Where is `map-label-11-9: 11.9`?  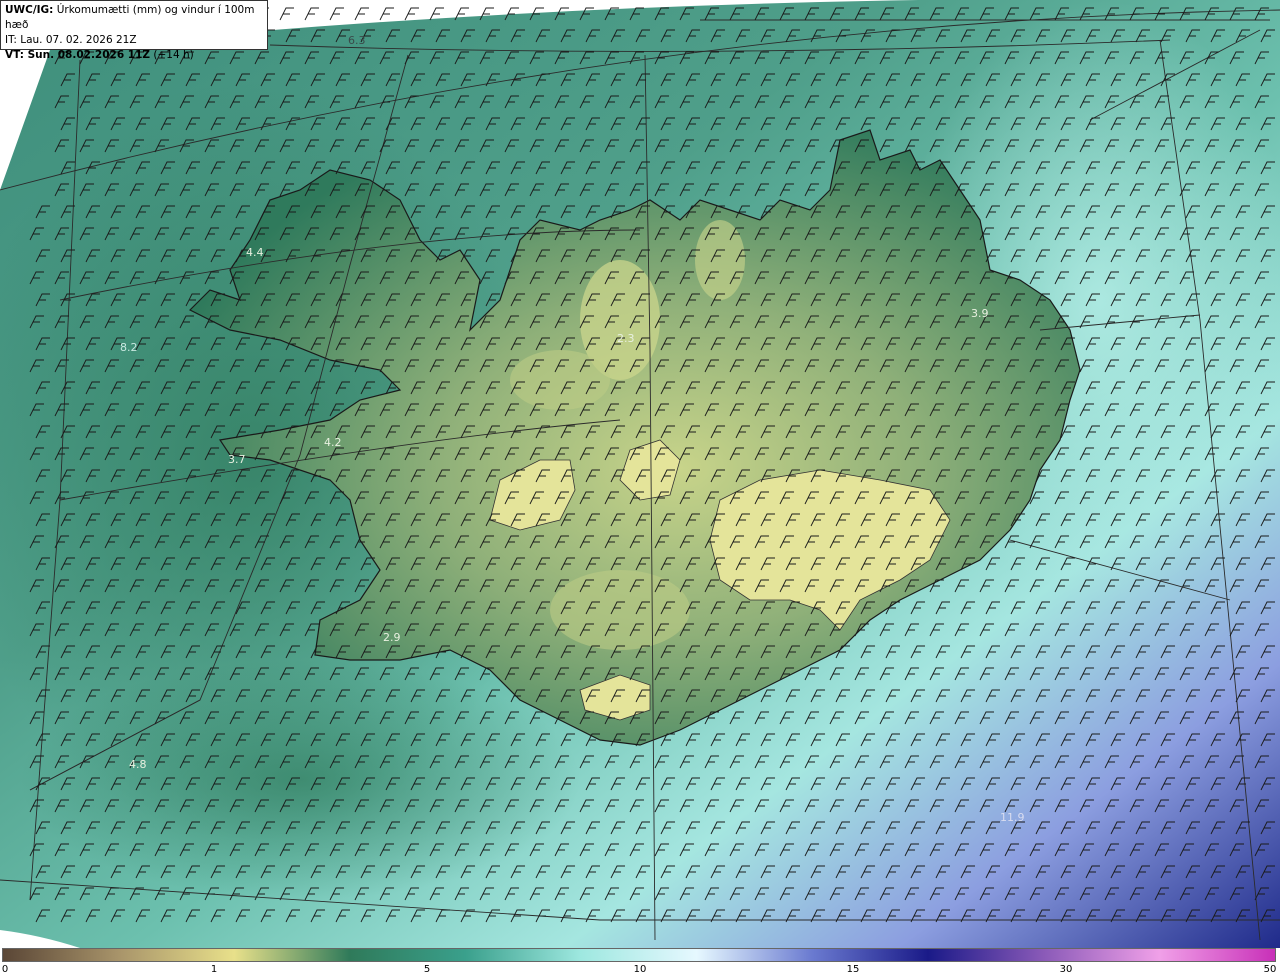
map-label-11-9: 11.9 is located at coordinates (1012, 817).